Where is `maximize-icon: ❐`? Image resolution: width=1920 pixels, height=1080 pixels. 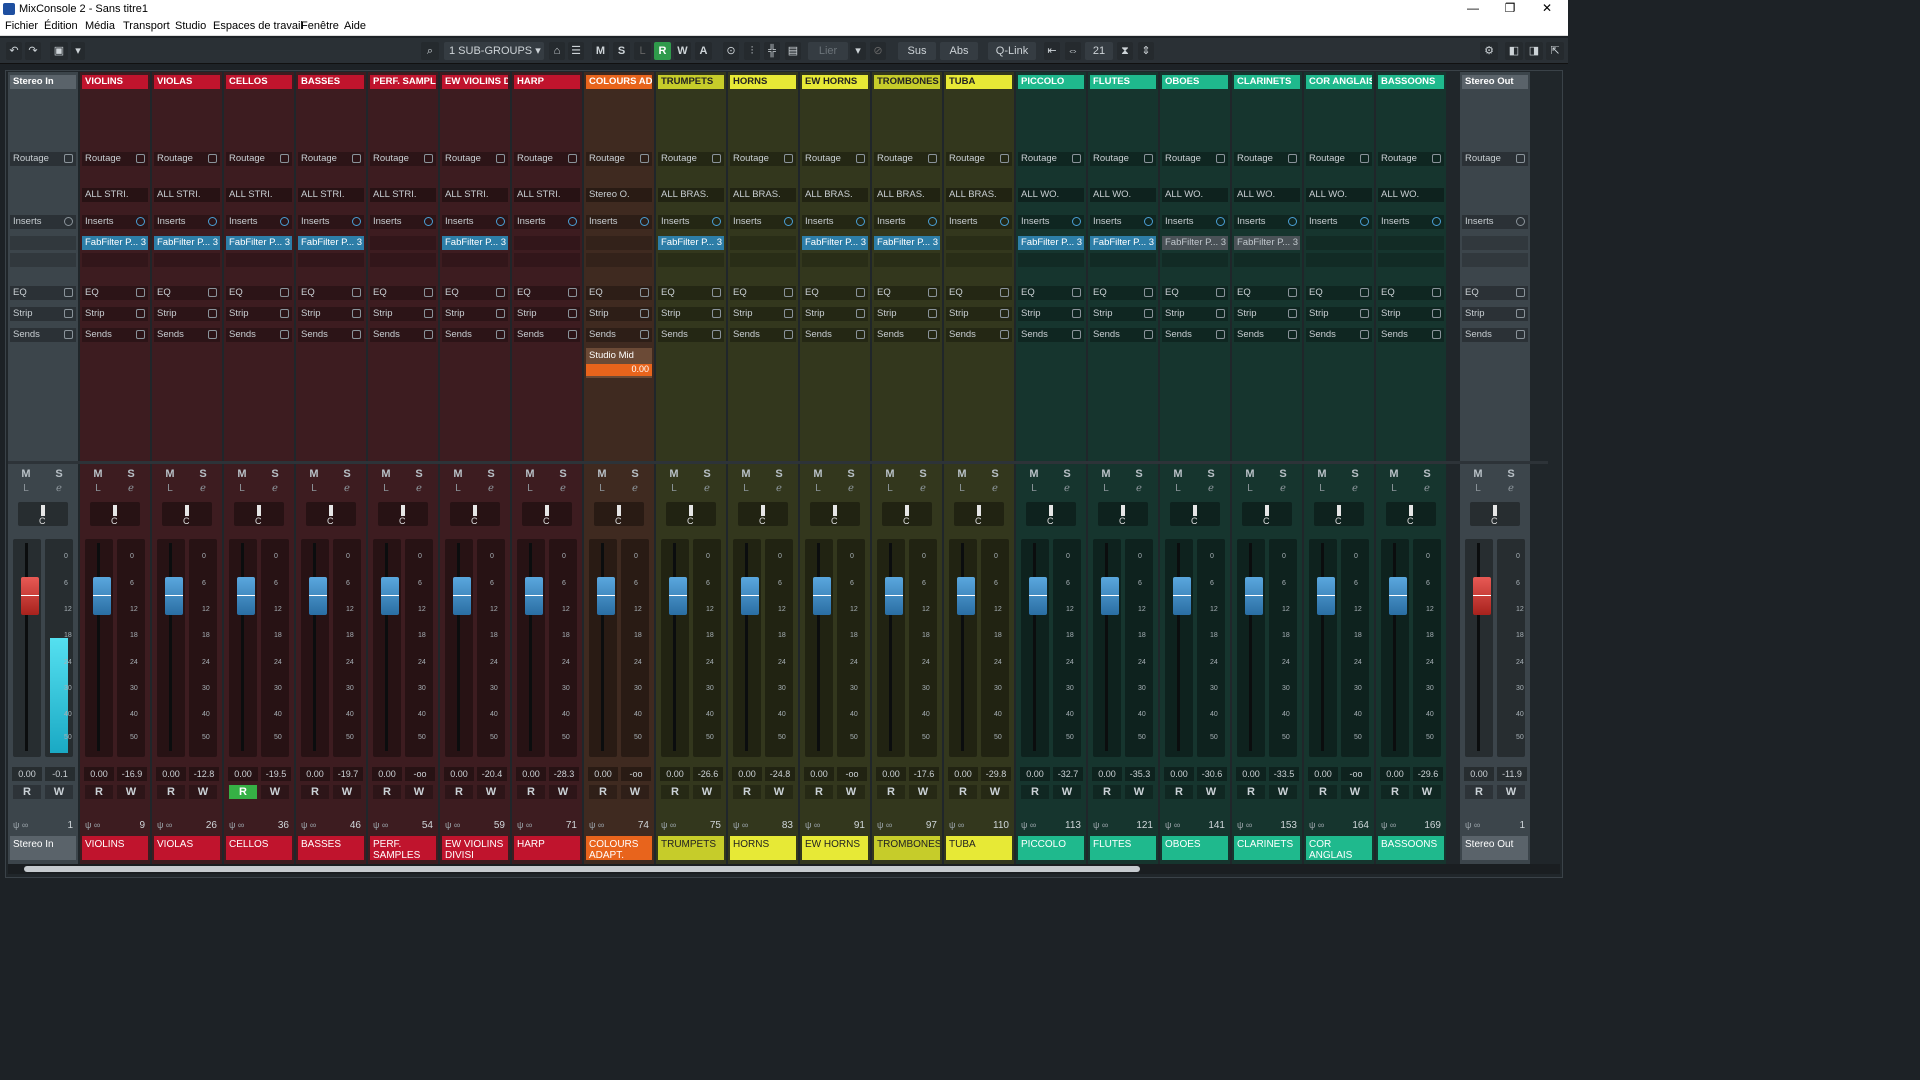 maximize-icon: ❐ is located at coordinates (1510, 9).